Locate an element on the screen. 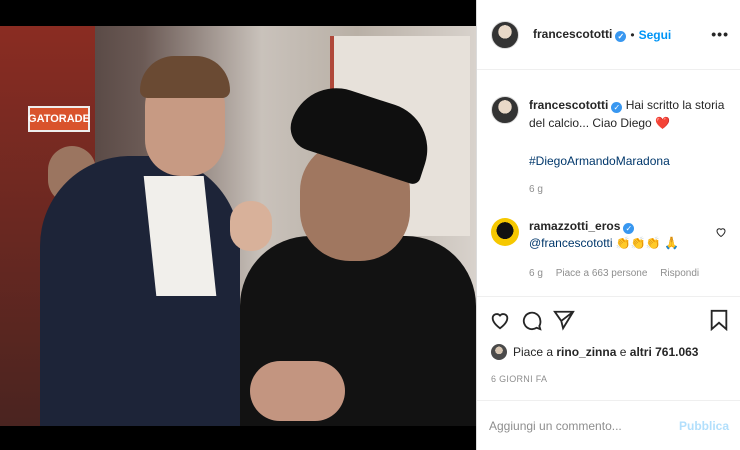 This screenshot has height=450, width=740. likes-connector: e is located at coordinates (623, 352).